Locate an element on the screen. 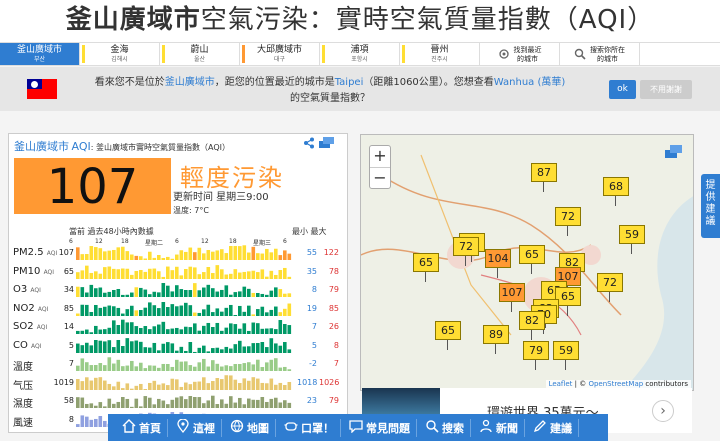 This screenshot has width=720, height=441. city-tab-0: 釜山廣域市 부산 is located at coordinates (40, 54).